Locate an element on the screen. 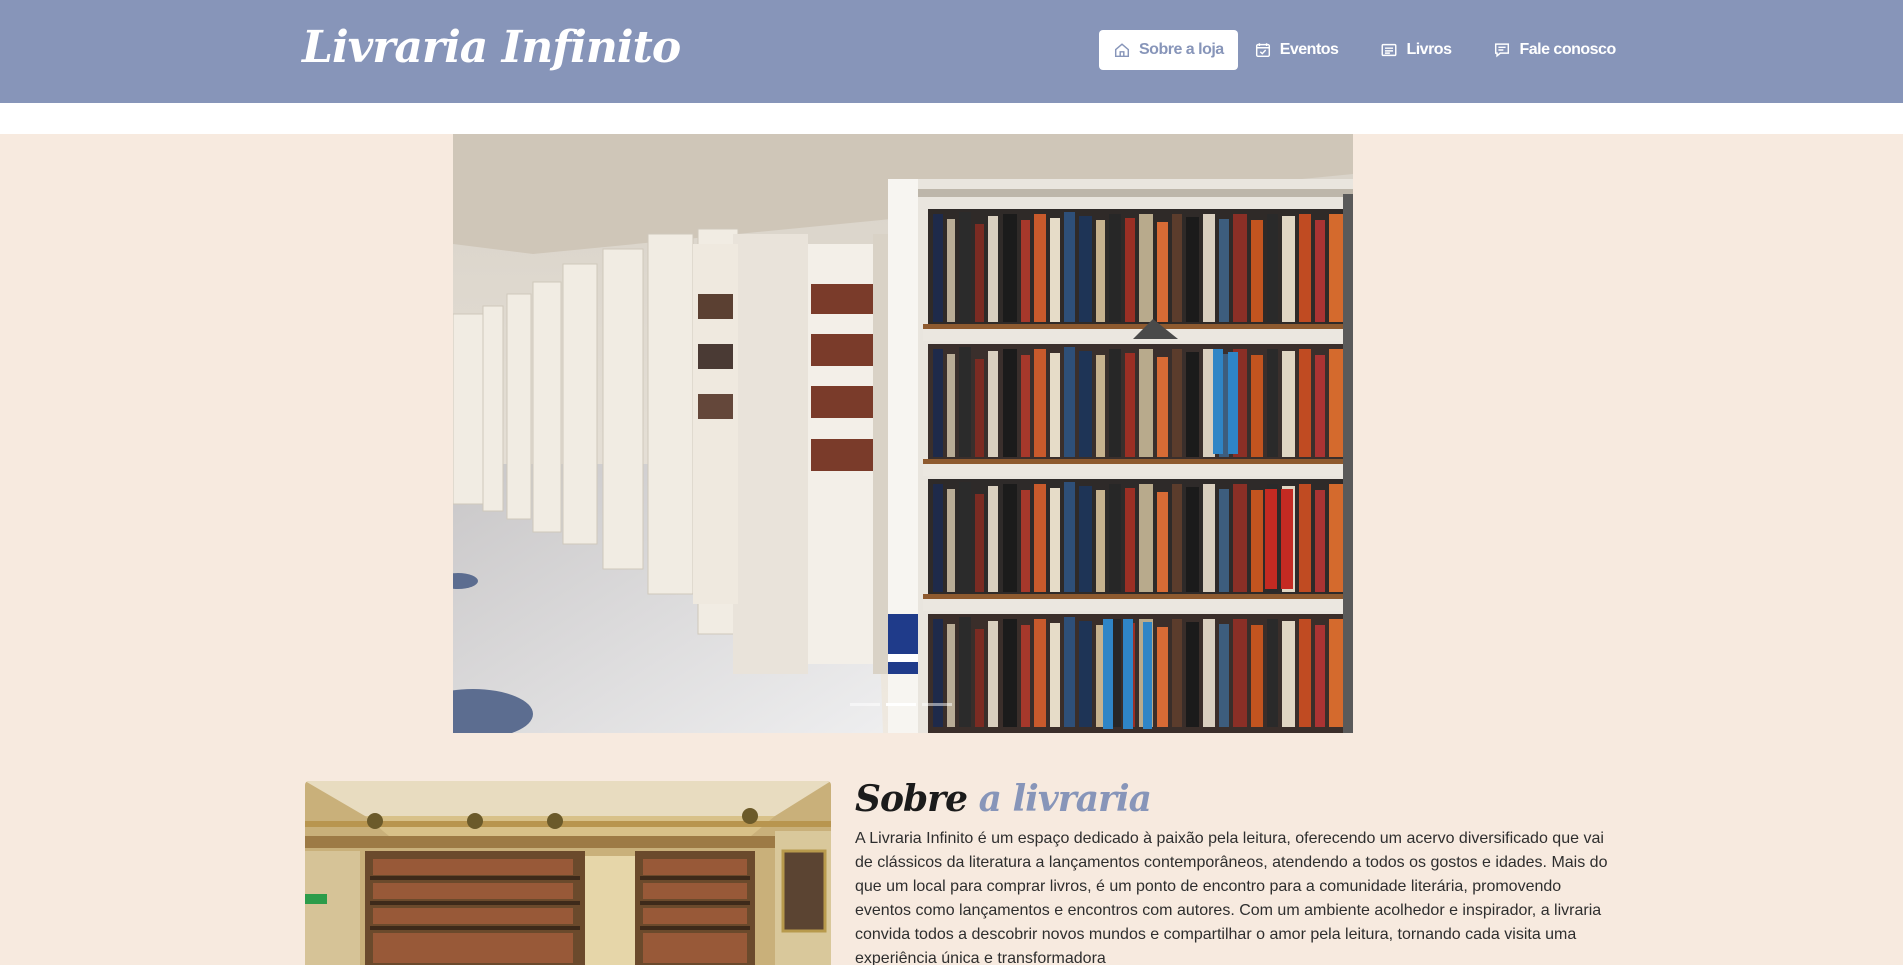 The height and width of the screenshot is (965, 1903). list-icon is located at coordinates (1389, 50).